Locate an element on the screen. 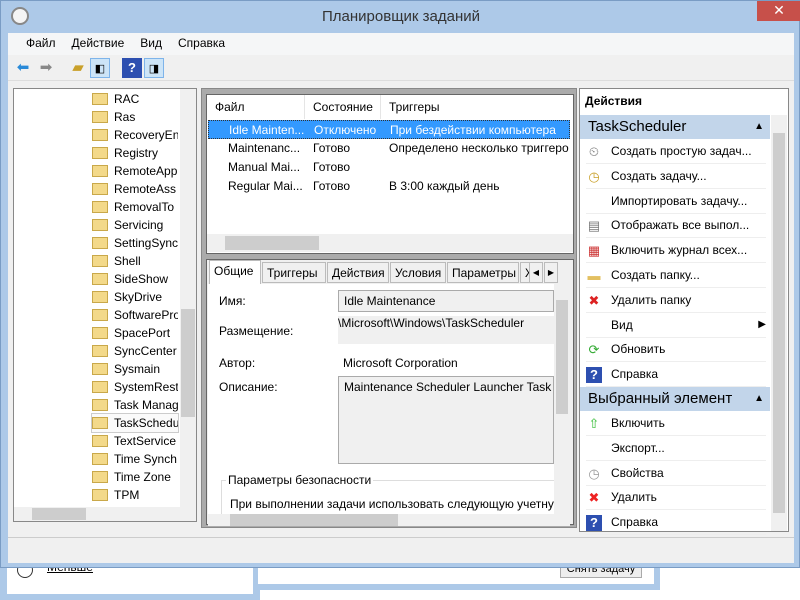  tree-item: RemoteApp is located at coordinates (135, 171).